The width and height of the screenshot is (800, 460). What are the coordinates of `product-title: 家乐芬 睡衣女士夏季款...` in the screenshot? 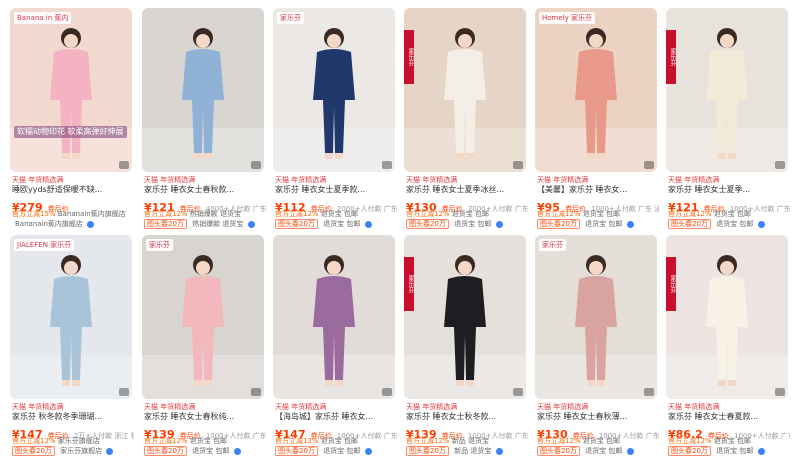 It's located at (336, 189).